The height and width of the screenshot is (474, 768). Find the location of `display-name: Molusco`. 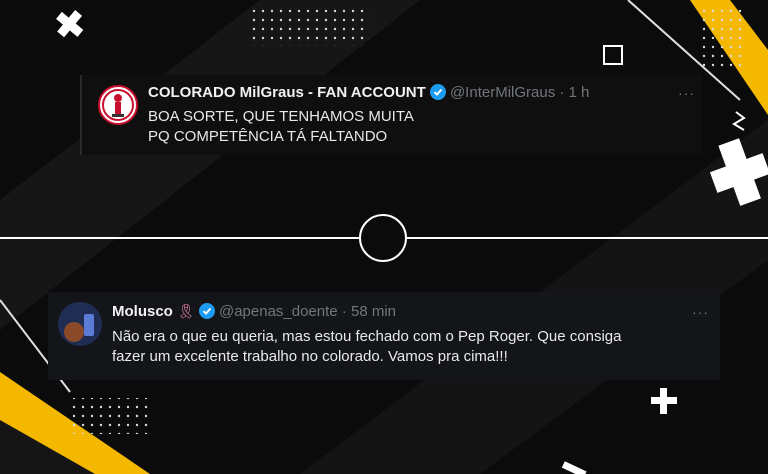

display-name: Molusco is located at coordinates (142, 311).